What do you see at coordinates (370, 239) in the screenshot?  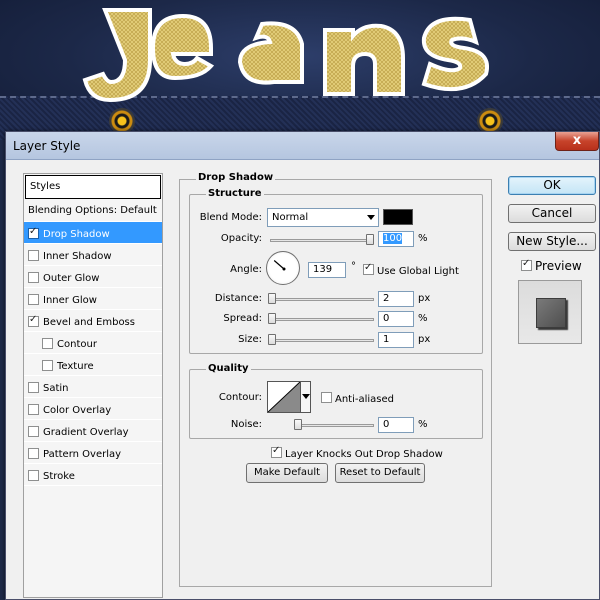 I see `opacity-slider-thumb` at bounding box center [370, 239].